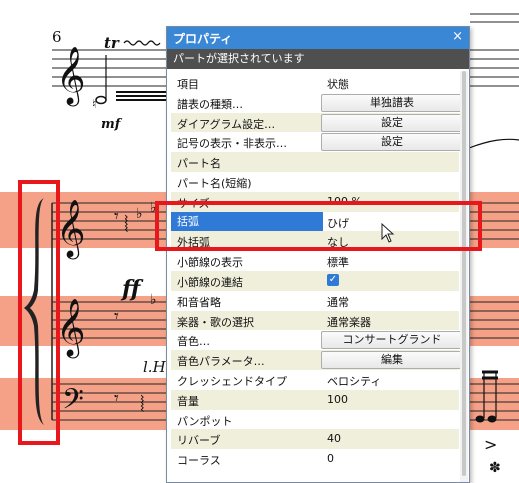 The height and width of the screenshot is (483, 519). Describe the element at coordinates (215, 322) in the screenshot. I see `property-label: 楽器・歌の選択` at that location.